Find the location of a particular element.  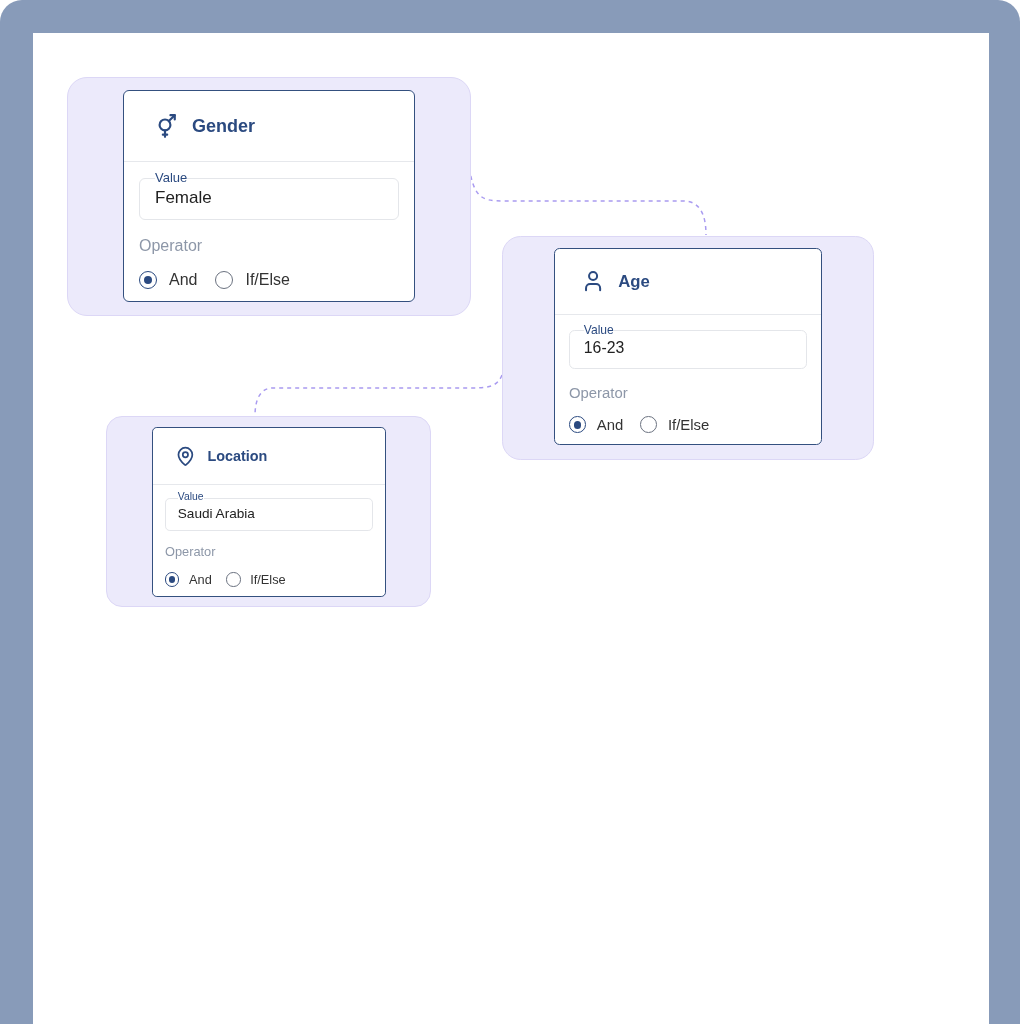

node-card: Location Value Saudi Arabia Operator And If/Else is located at coordinates (269, 512).